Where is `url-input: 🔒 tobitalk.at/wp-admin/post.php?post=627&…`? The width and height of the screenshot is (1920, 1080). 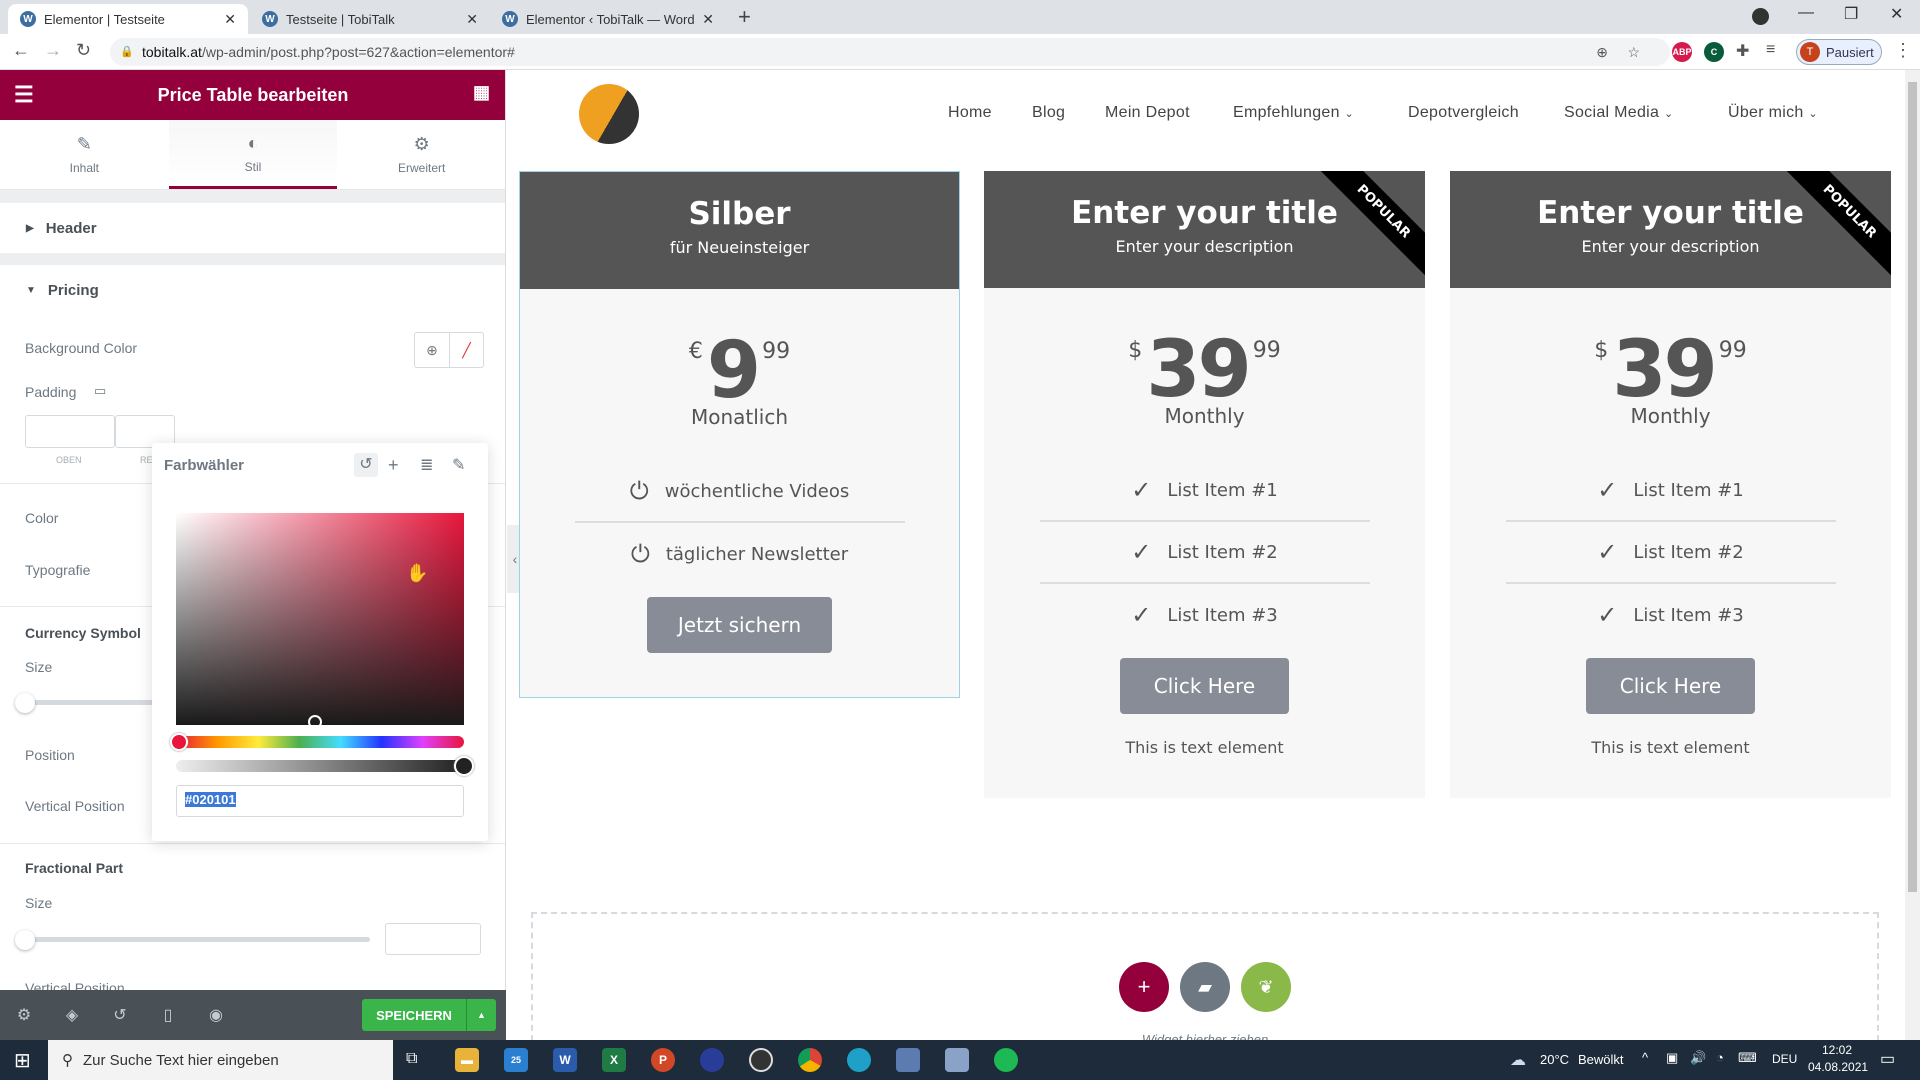
url-input: 🔒 tobitalk.at/wp-admin/post.php?post=627&… is located at coordinates (890, 52).